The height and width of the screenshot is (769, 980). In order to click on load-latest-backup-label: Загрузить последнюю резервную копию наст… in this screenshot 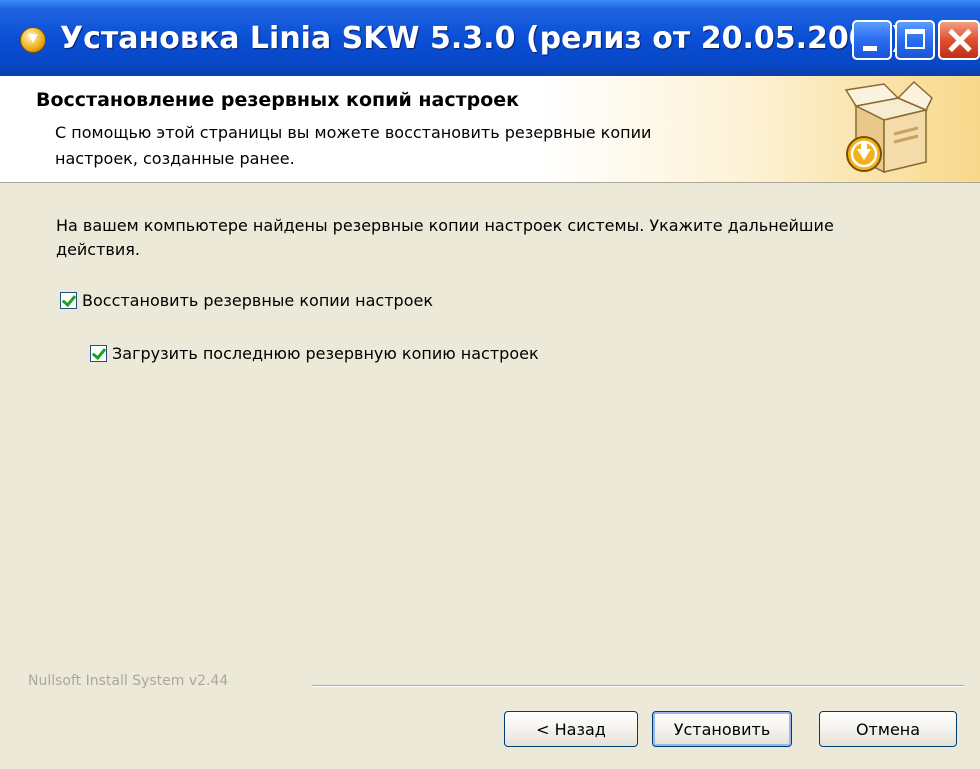, I will do `click(325, 353)`.